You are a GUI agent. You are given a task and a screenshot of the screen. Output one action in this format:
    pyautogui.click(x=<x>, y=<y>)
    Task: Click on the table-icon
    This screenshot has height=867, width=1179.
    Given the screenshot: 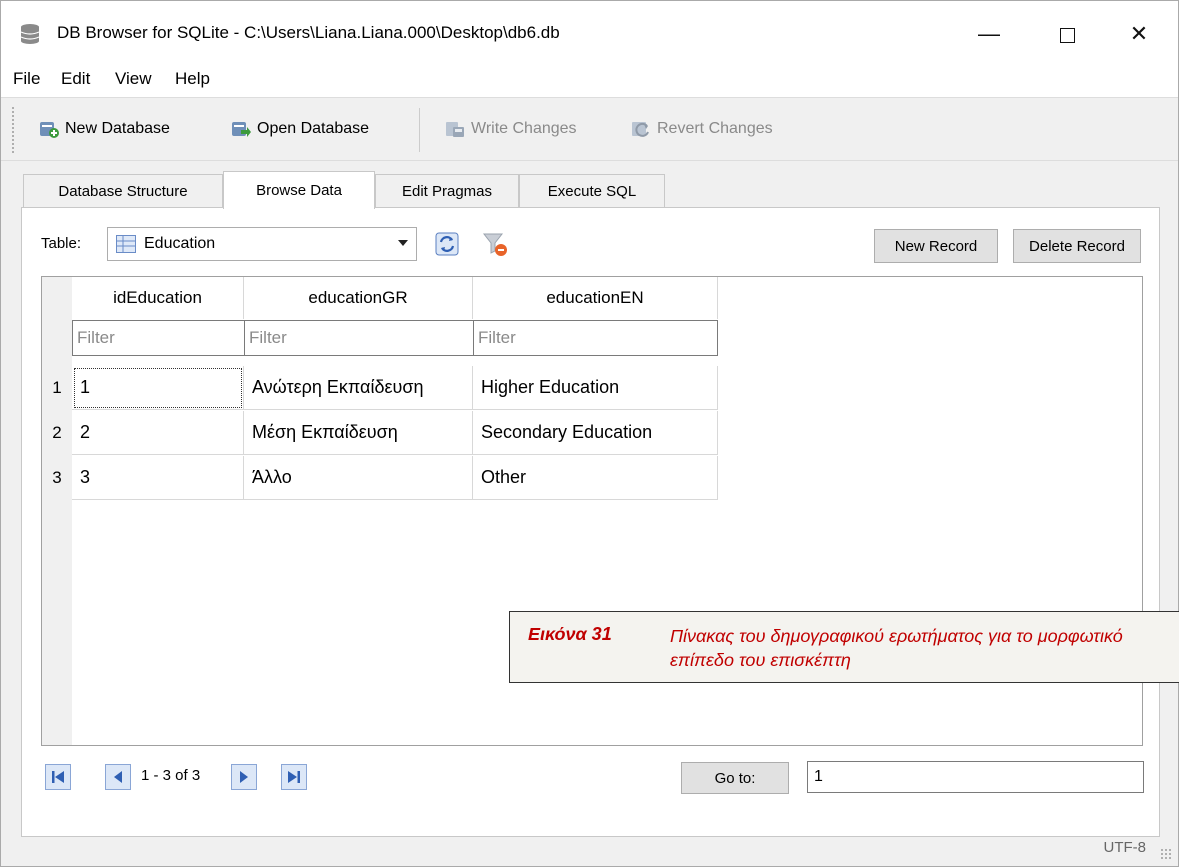 What is the action you would take?
    pyautogui.click(x=126, y=244)
    